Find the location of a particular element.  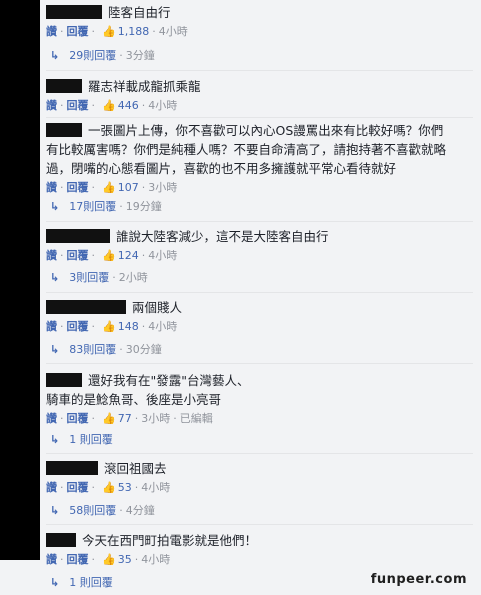

comment: 陸客自由行 讚 · 回覆 · 👍 1,188 · 4小時 is located at coordinates (259, 22).